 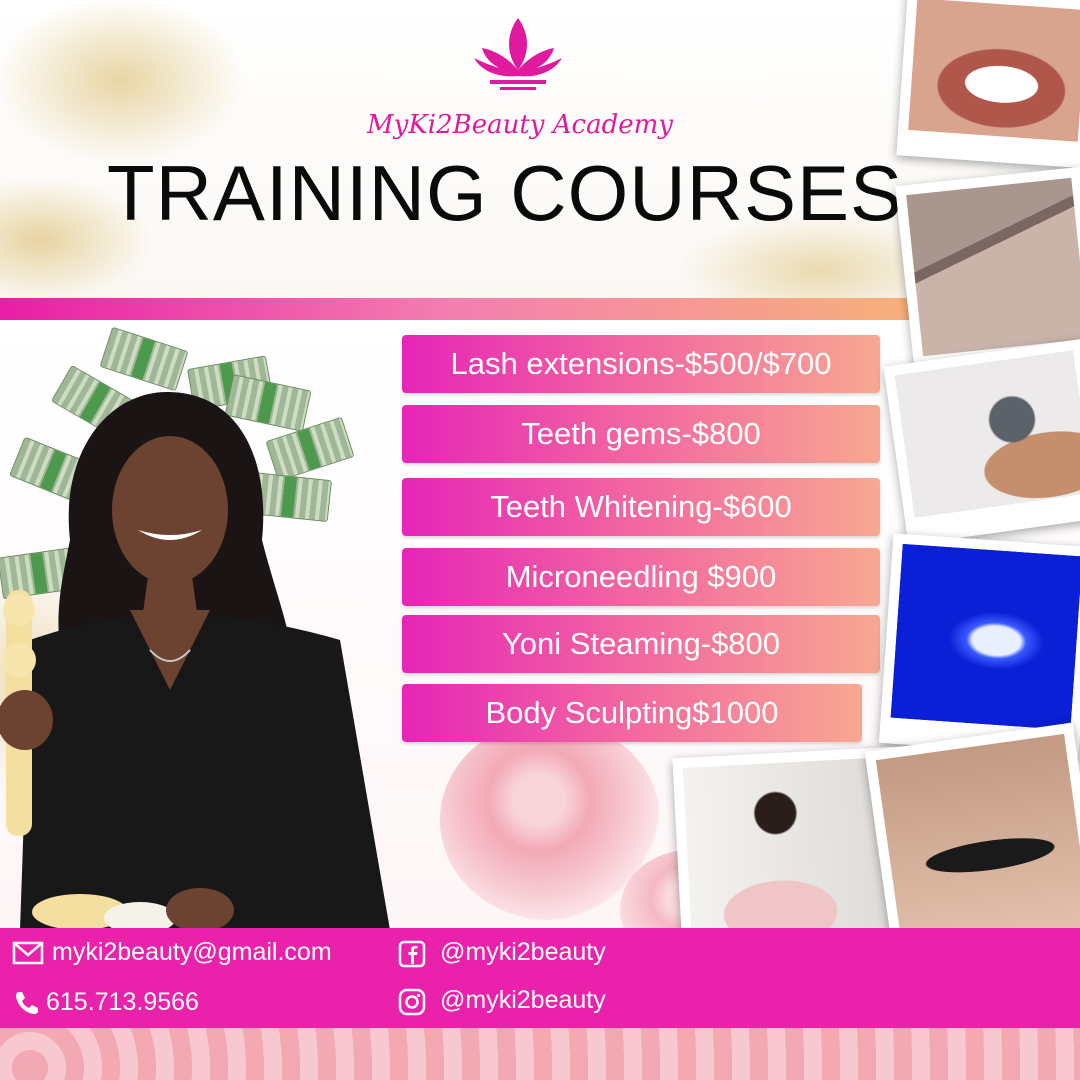 What do you see at coordinates (27, 1003) in the screenshot?
I see `phone-icon` at bounding box center [27, 1003].